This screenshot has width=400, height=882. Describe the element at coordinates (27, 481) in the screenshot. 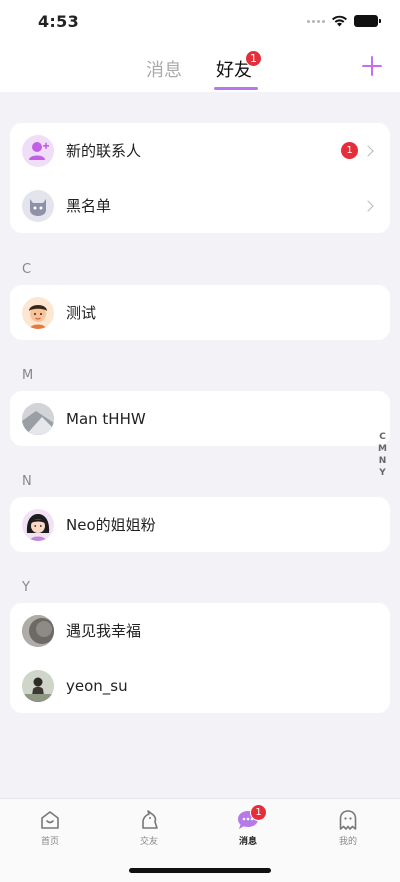

I see `section-header-n: N` at that location.